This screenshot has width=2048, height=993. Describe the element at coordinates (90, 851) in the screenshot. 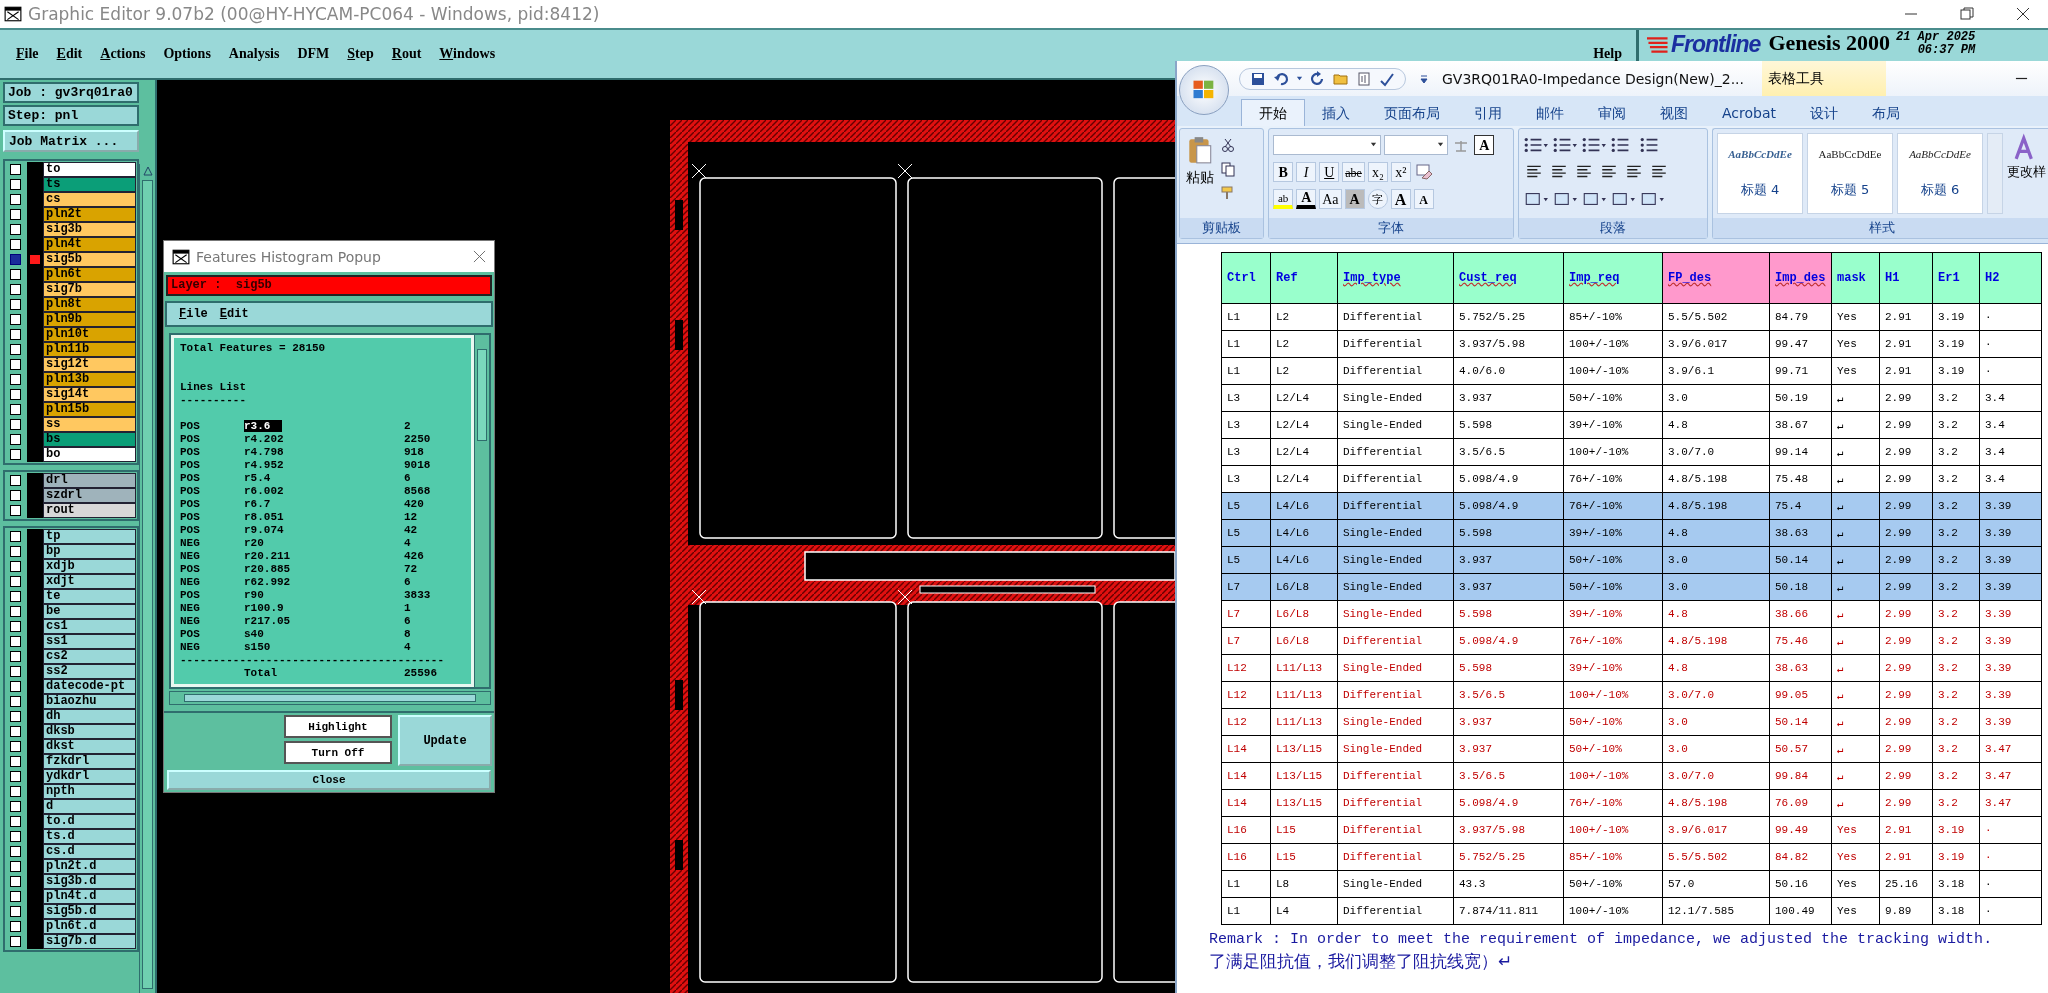

I see `layer-name: cs.d` at that location.